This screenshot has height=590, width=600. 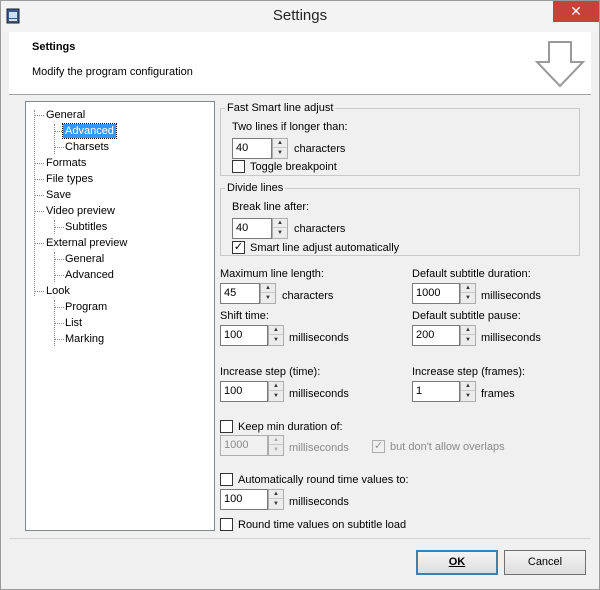 I want to click on keep-min-stepper: ▲ ▼, so click(x=276, y=445).